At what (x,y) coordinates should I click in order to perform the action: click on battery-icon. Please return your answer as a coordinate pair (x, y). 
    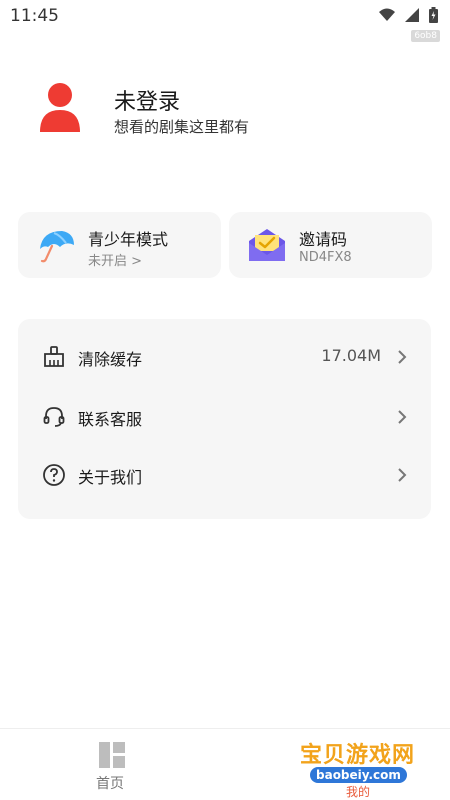
    Looking at the image, I should click on (433, 15).